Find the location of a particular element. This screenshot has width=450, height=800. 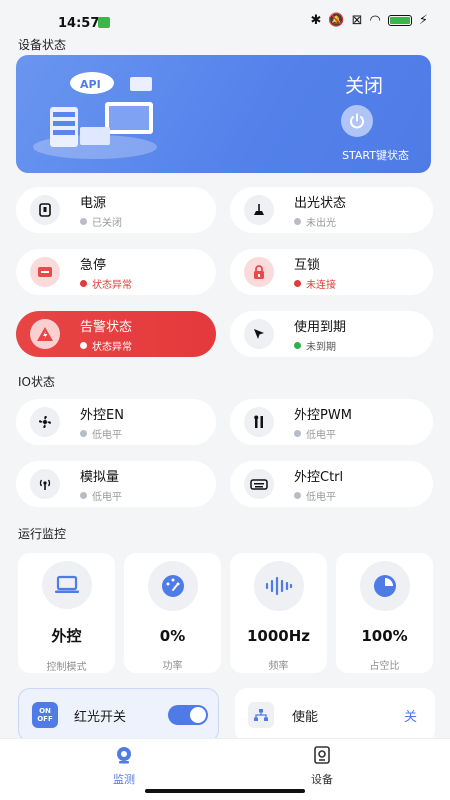

power-icon is located at coordinates (357, 121).